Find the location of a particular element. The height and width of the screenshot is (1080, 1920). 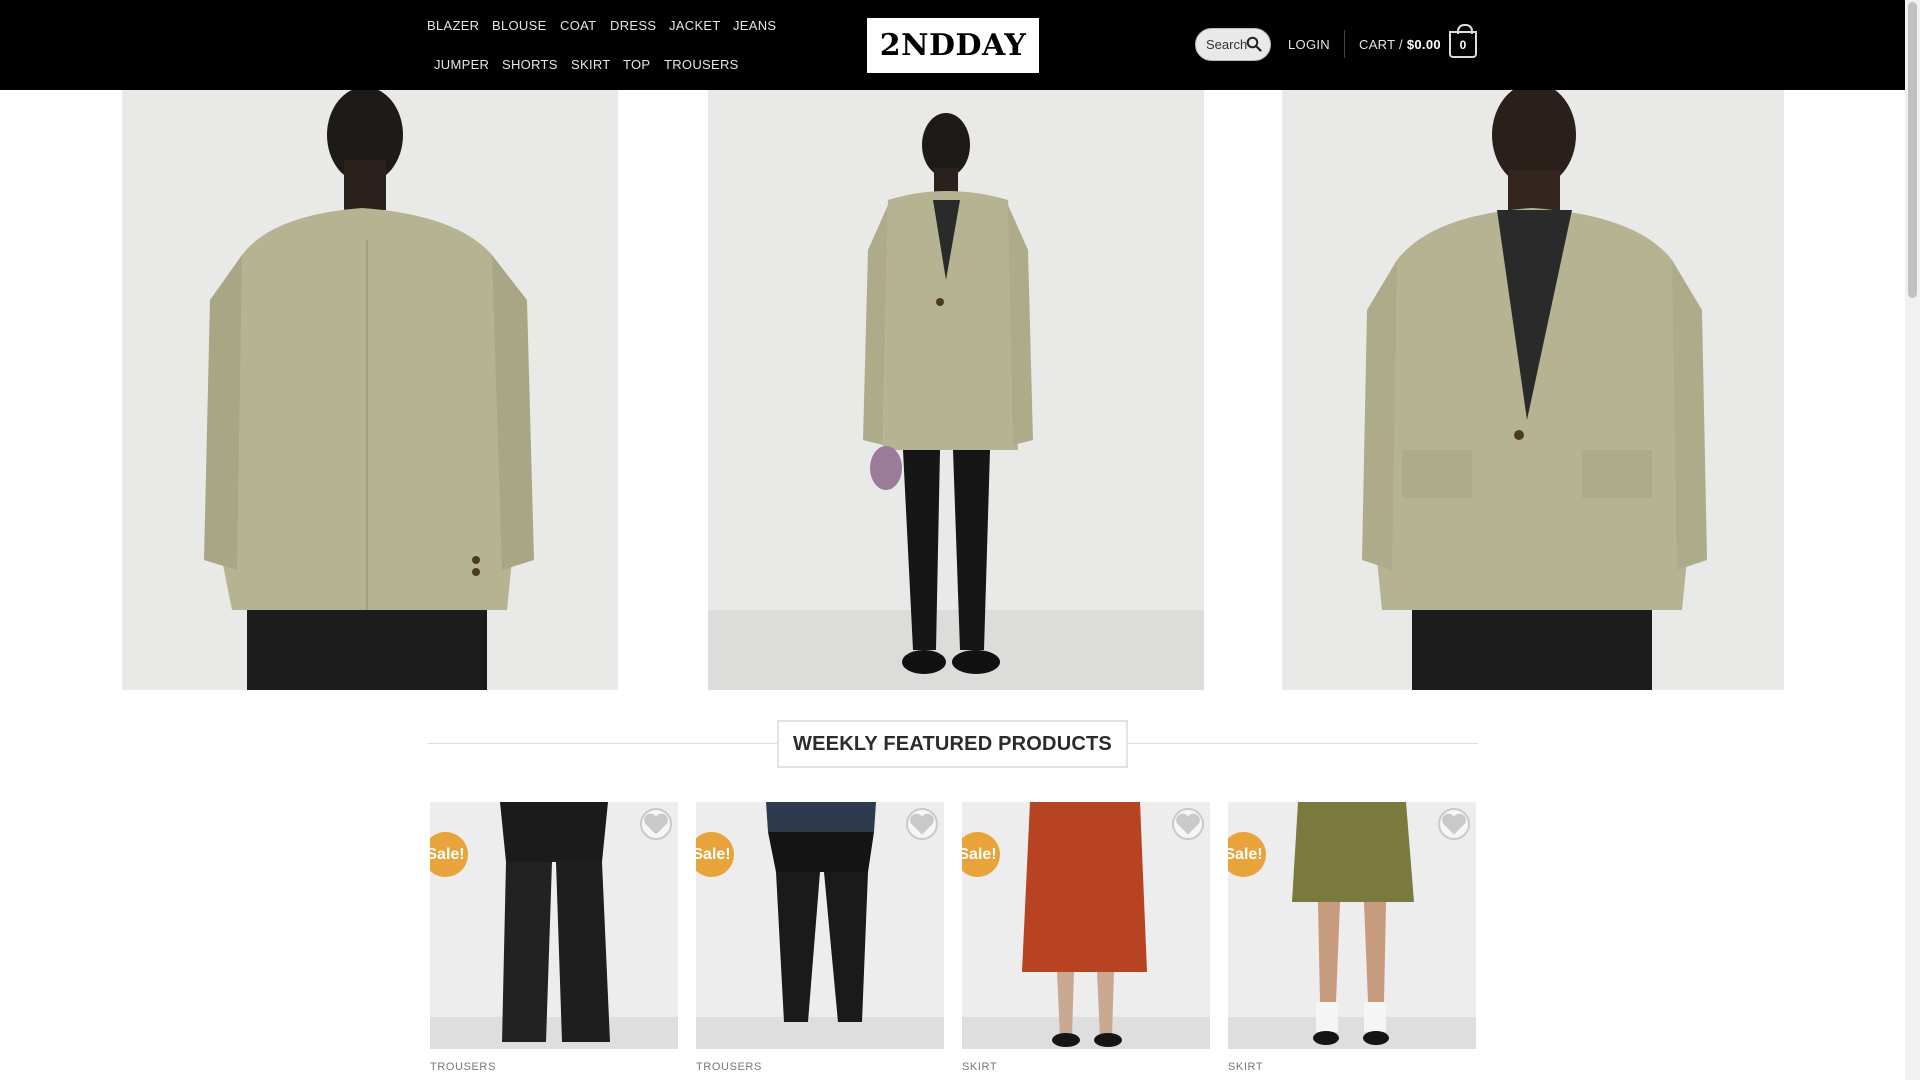

nav-link-skirt: SKIRT is located at coordinates (591, 64).